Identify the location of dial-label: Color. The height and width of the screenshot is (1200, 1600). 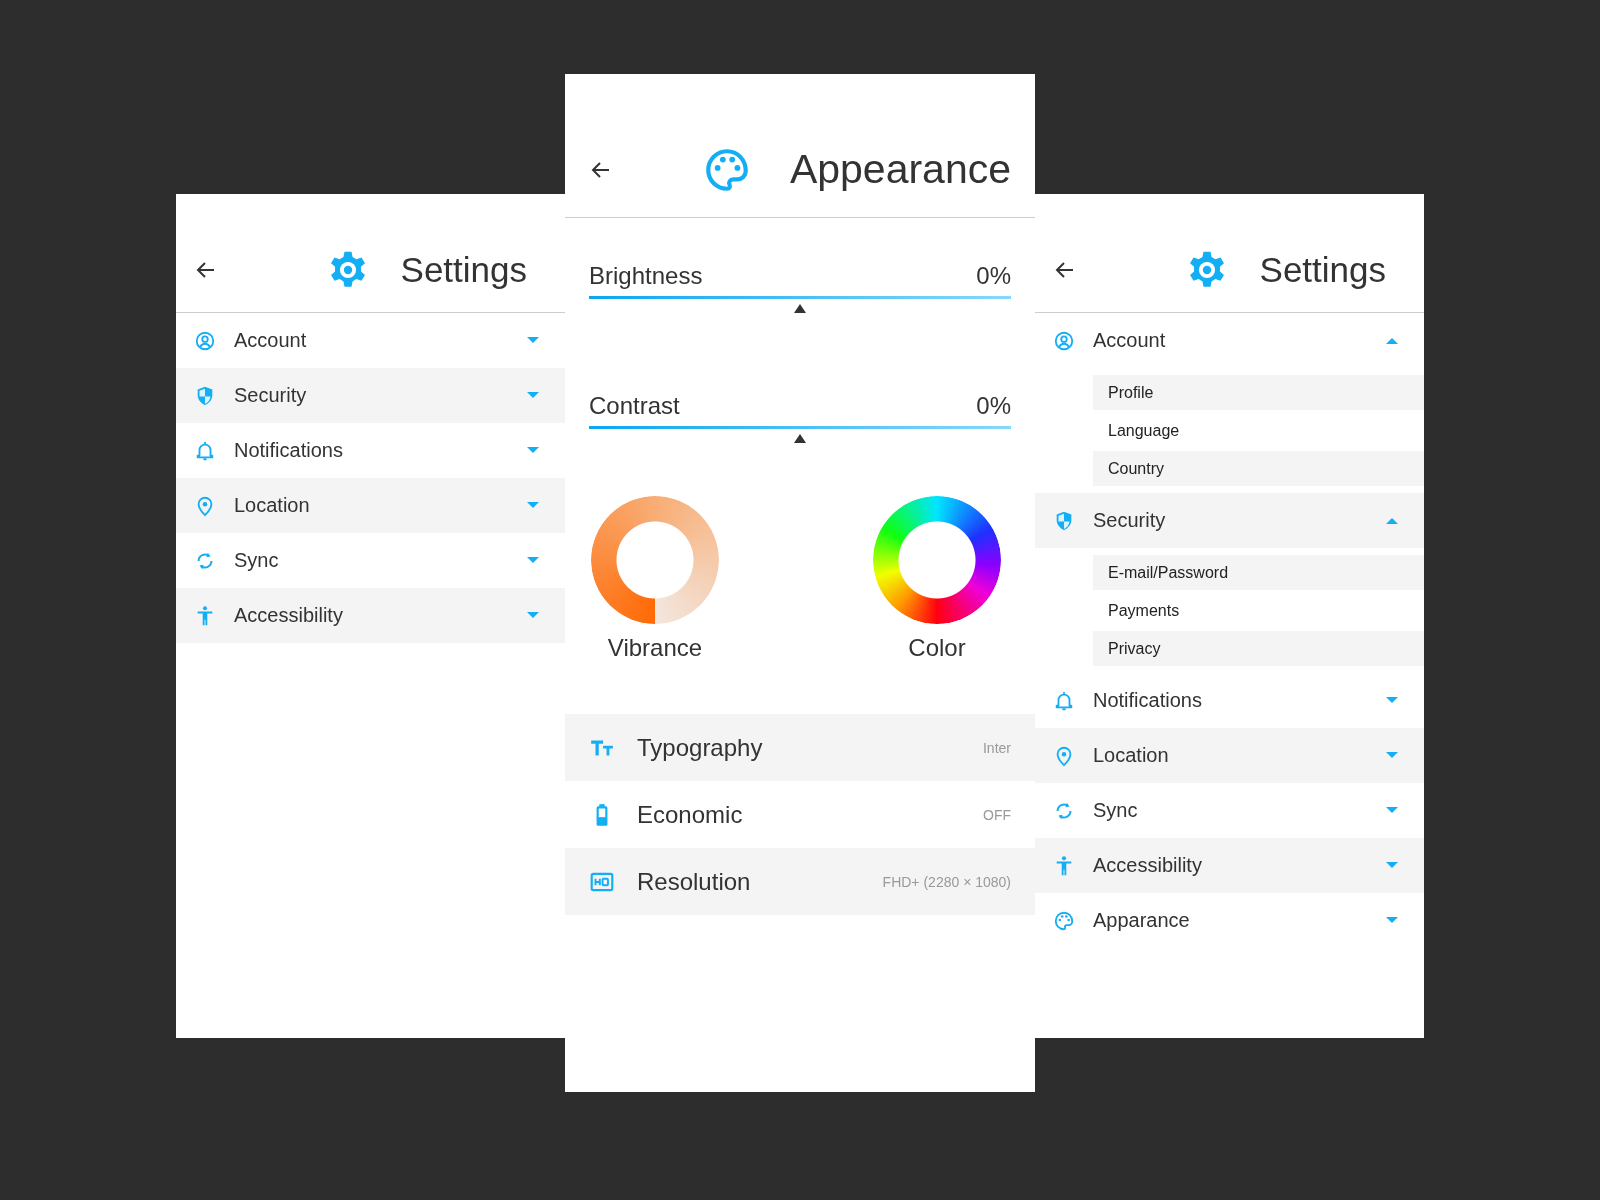
(937, 648).